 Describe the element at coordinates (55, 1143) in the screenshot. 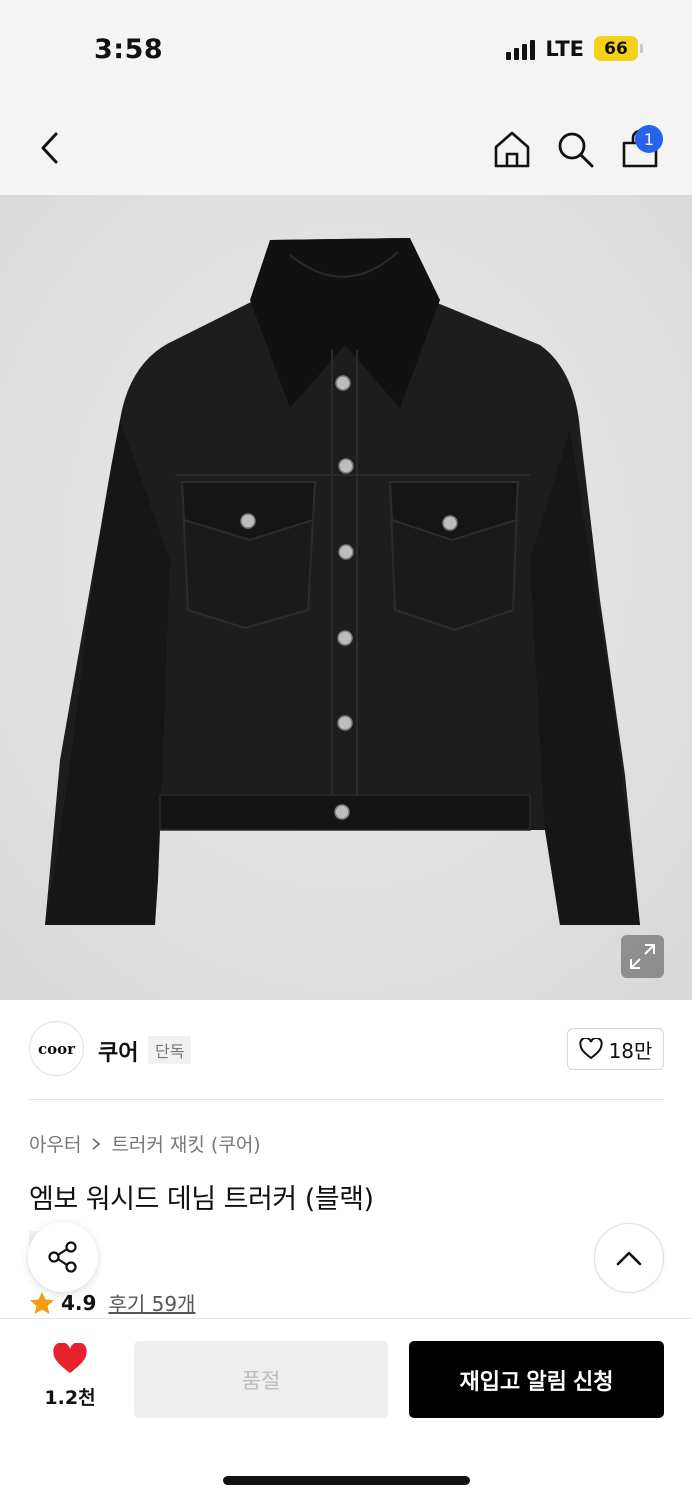

I see `breadcrumb-category: 아우터` at that location.